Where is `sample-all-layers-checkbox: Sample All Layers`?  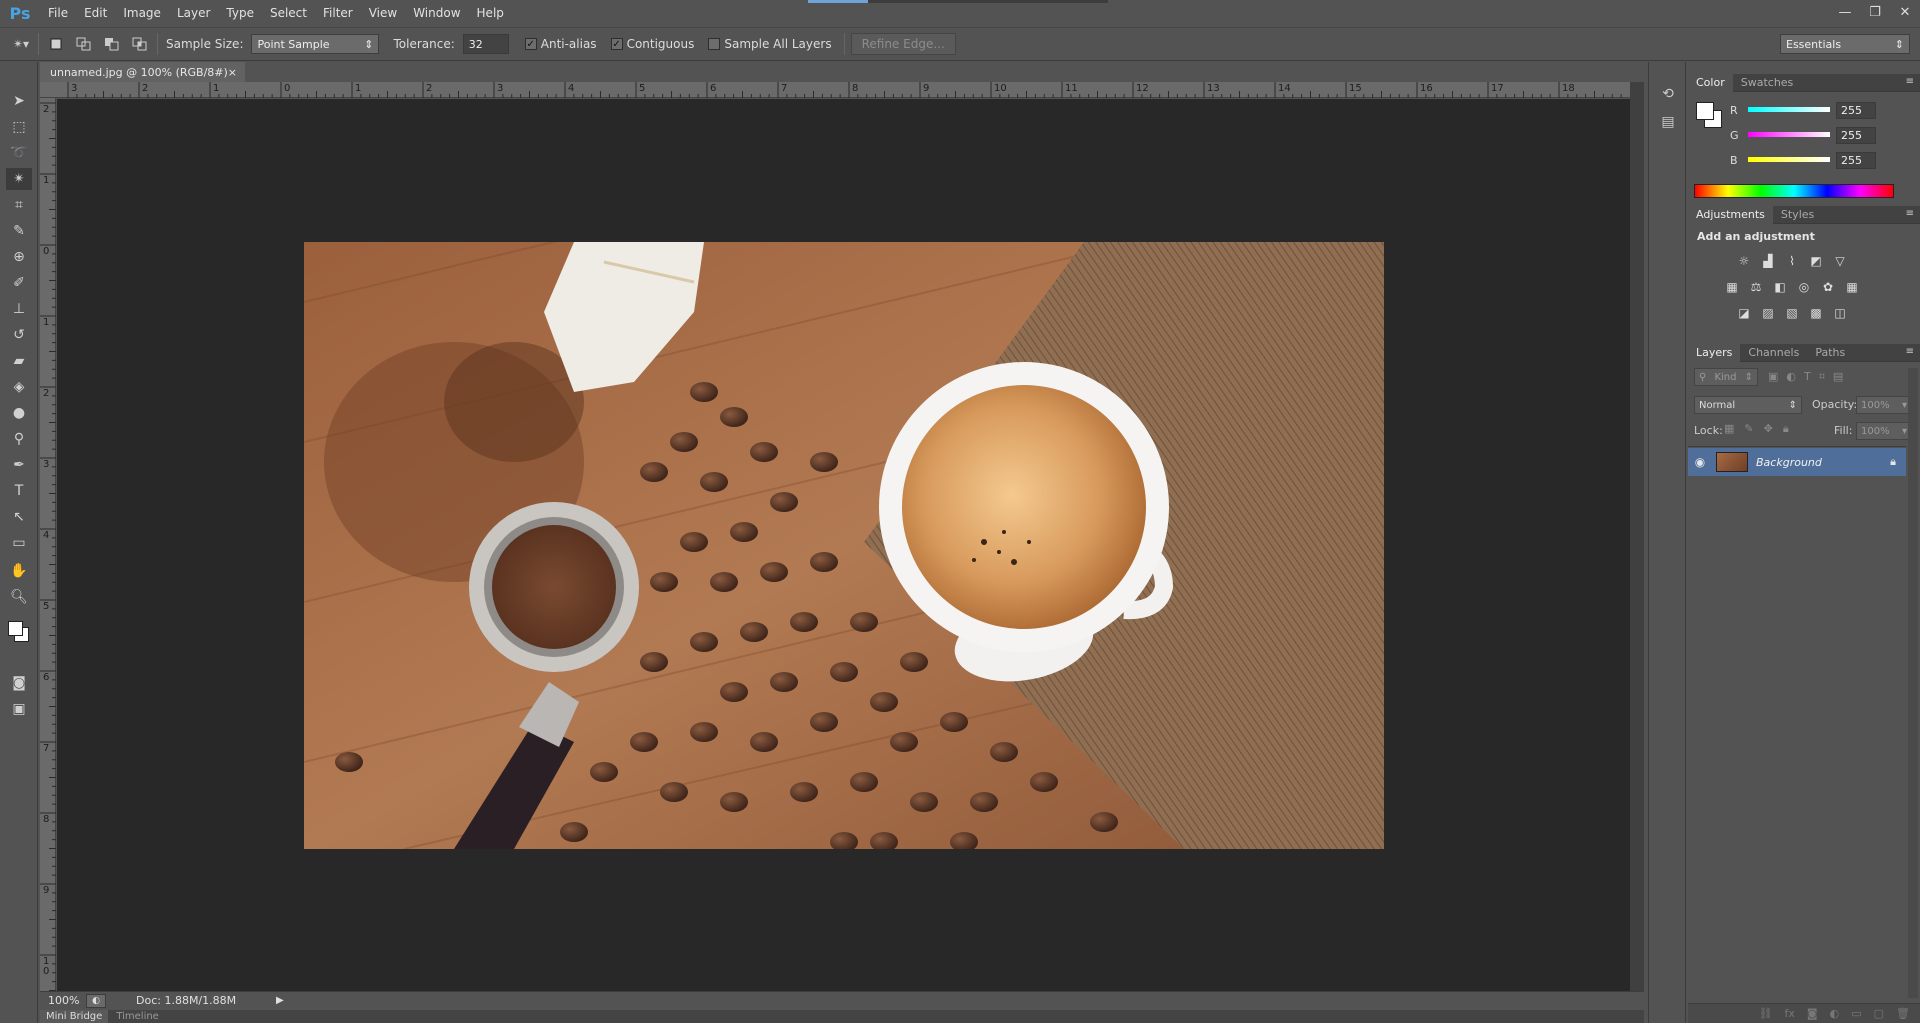
sample-all-layers-checkbox: Sample All Layers is located at coordinates (770, 44).